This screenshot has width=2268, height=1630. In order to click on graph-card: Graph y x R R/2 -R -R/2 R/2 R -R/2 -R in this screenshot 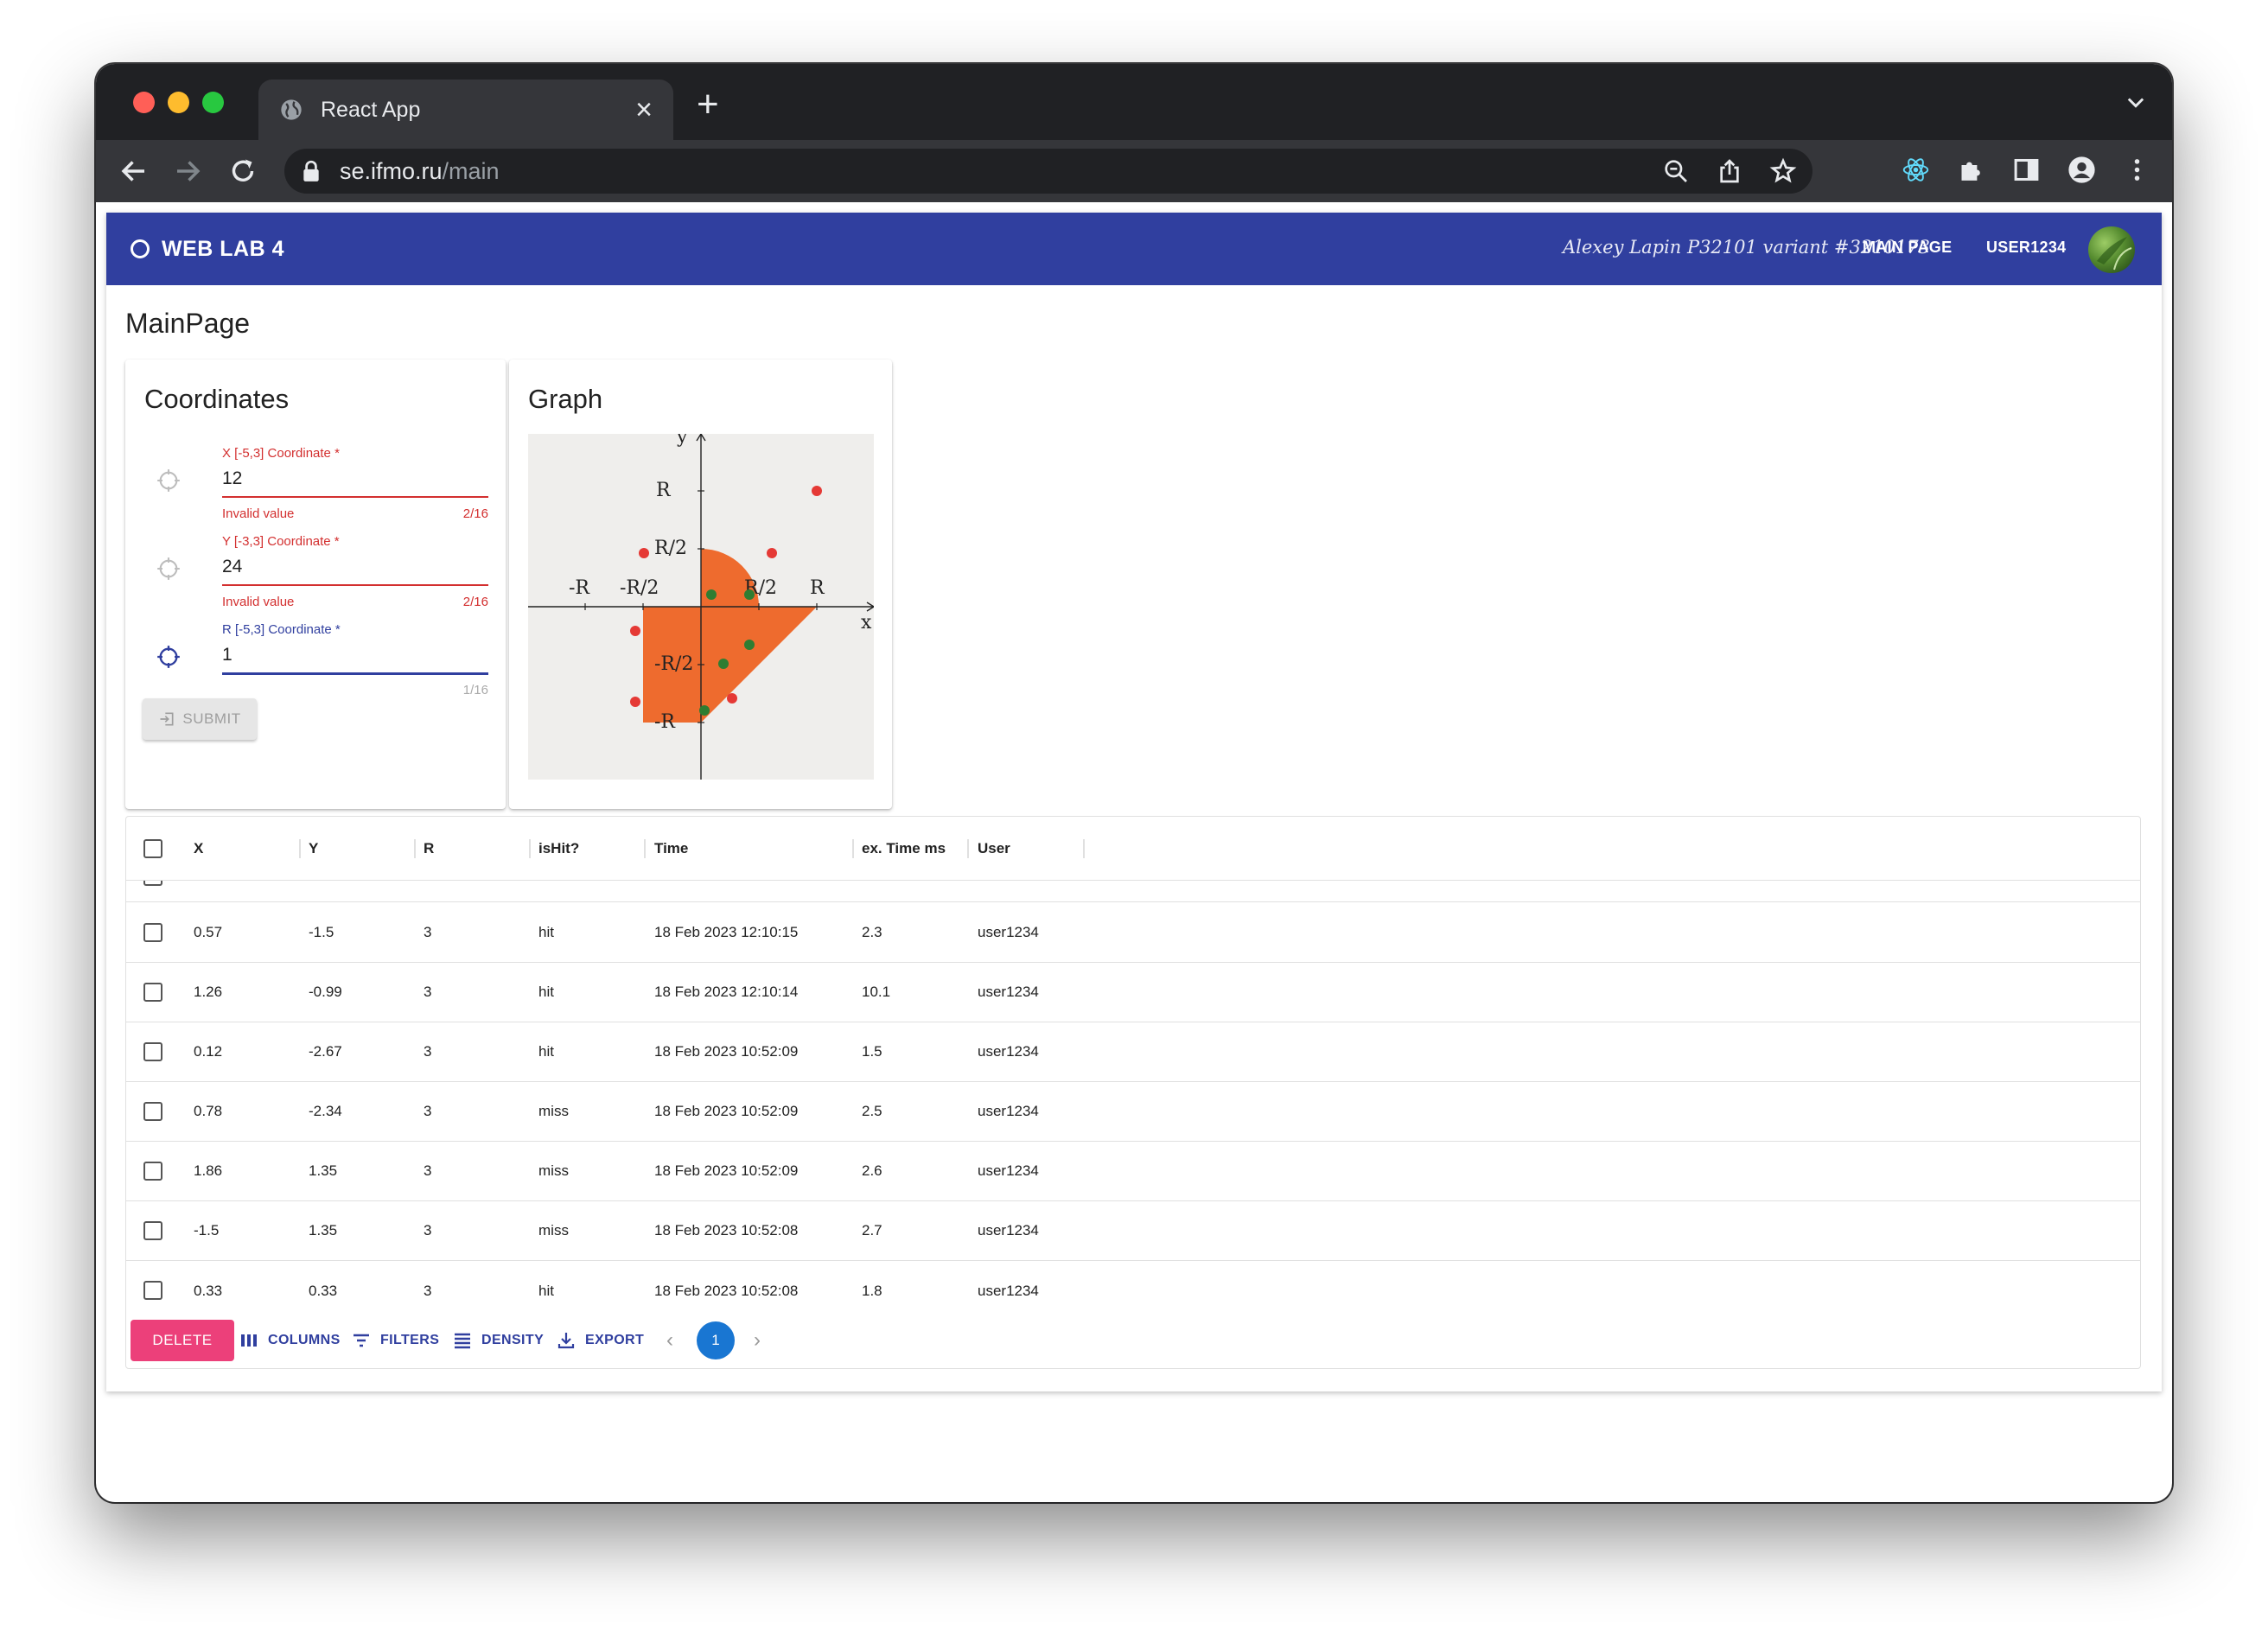, I will do `click(700, 584)`.